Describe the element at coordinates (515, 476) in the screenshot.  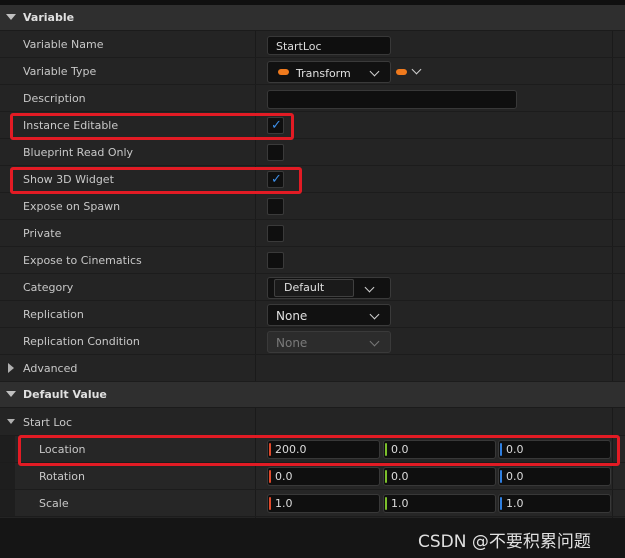
I see `rotation-z-value: 0.0` at that location.